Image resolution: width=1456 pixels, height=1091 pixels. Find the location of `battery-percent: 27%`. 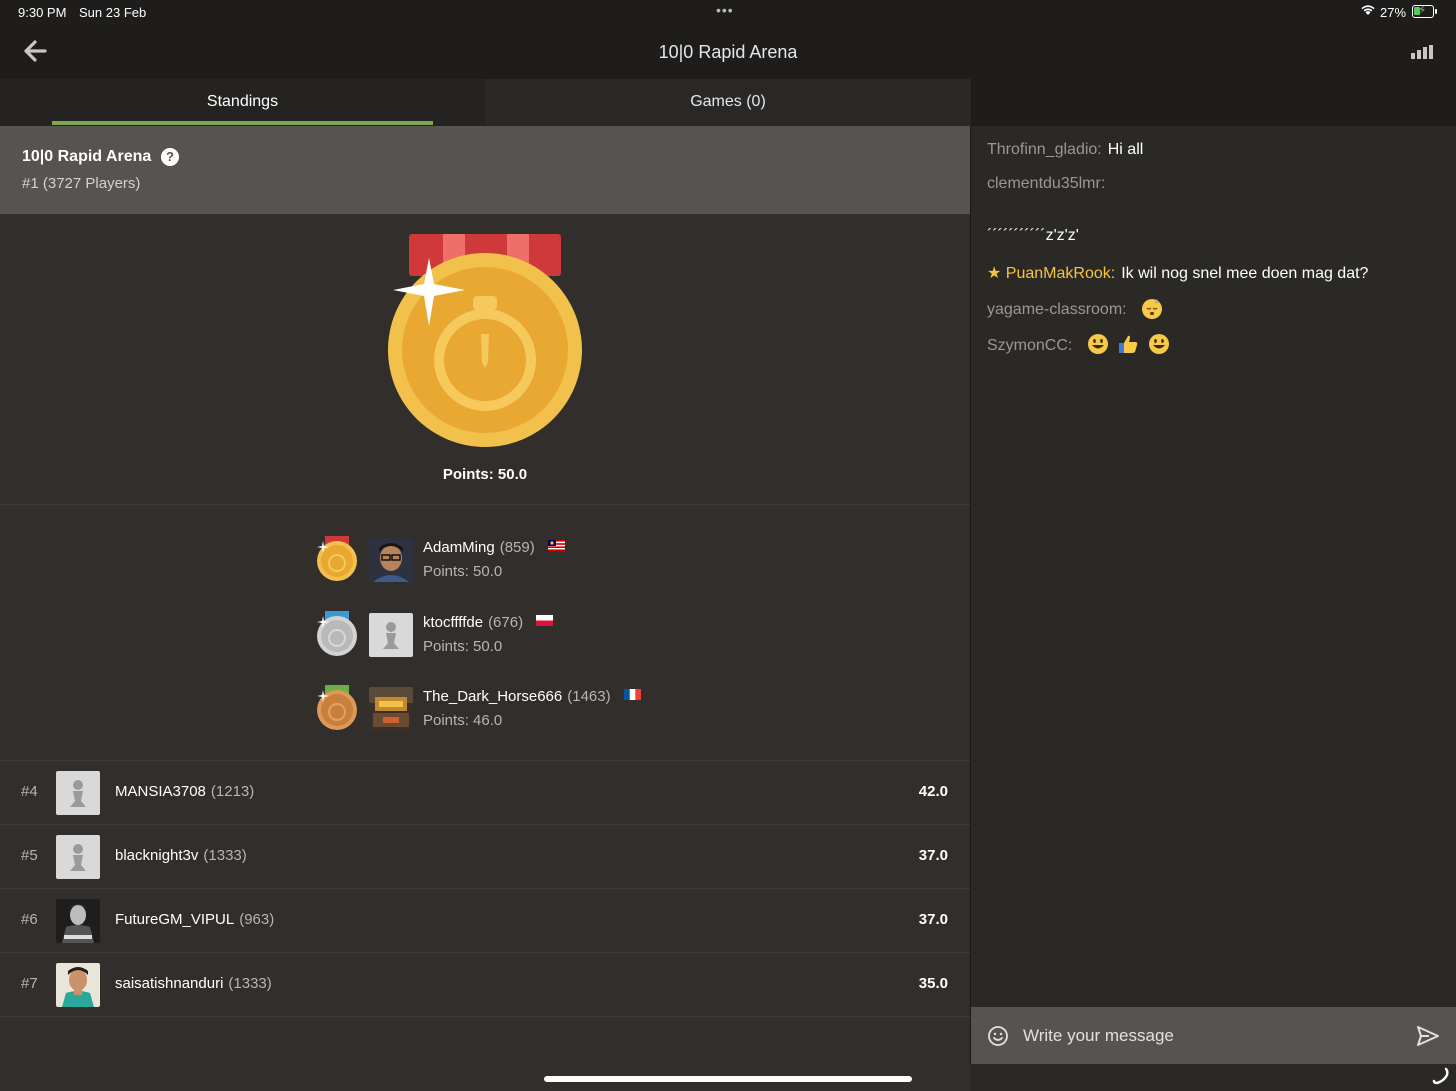

battery-percent: 27% is located at coordinates (1393, 12).